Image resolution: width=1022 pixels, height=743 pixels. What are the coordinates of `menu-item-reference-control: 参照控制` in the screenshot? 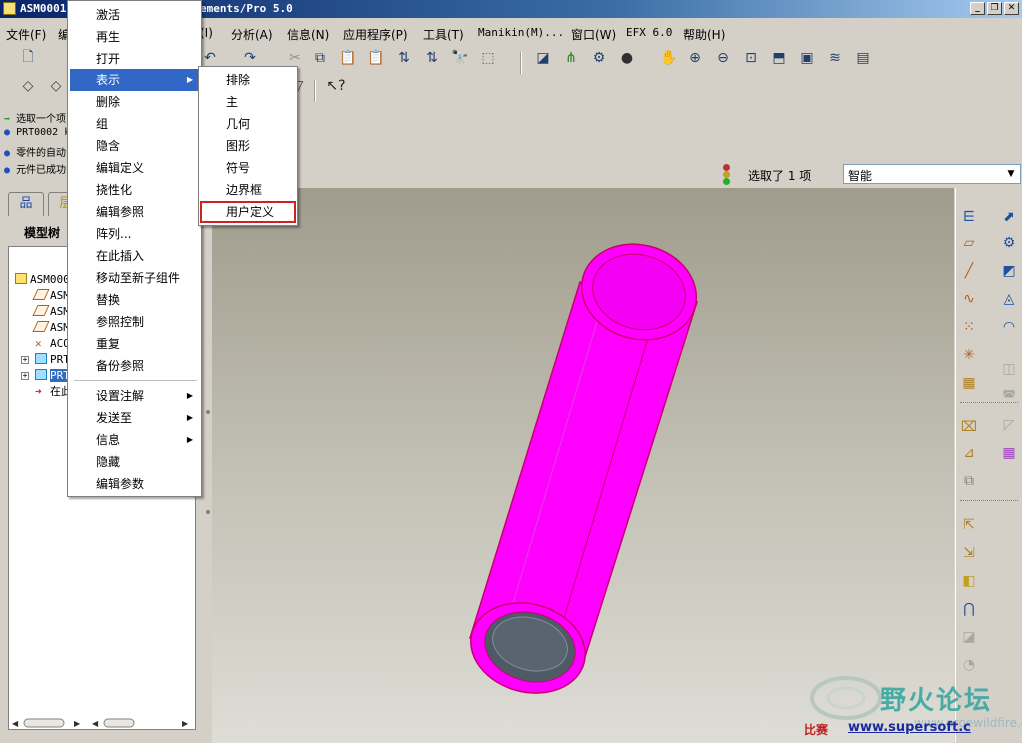 It's located at (134, 322).